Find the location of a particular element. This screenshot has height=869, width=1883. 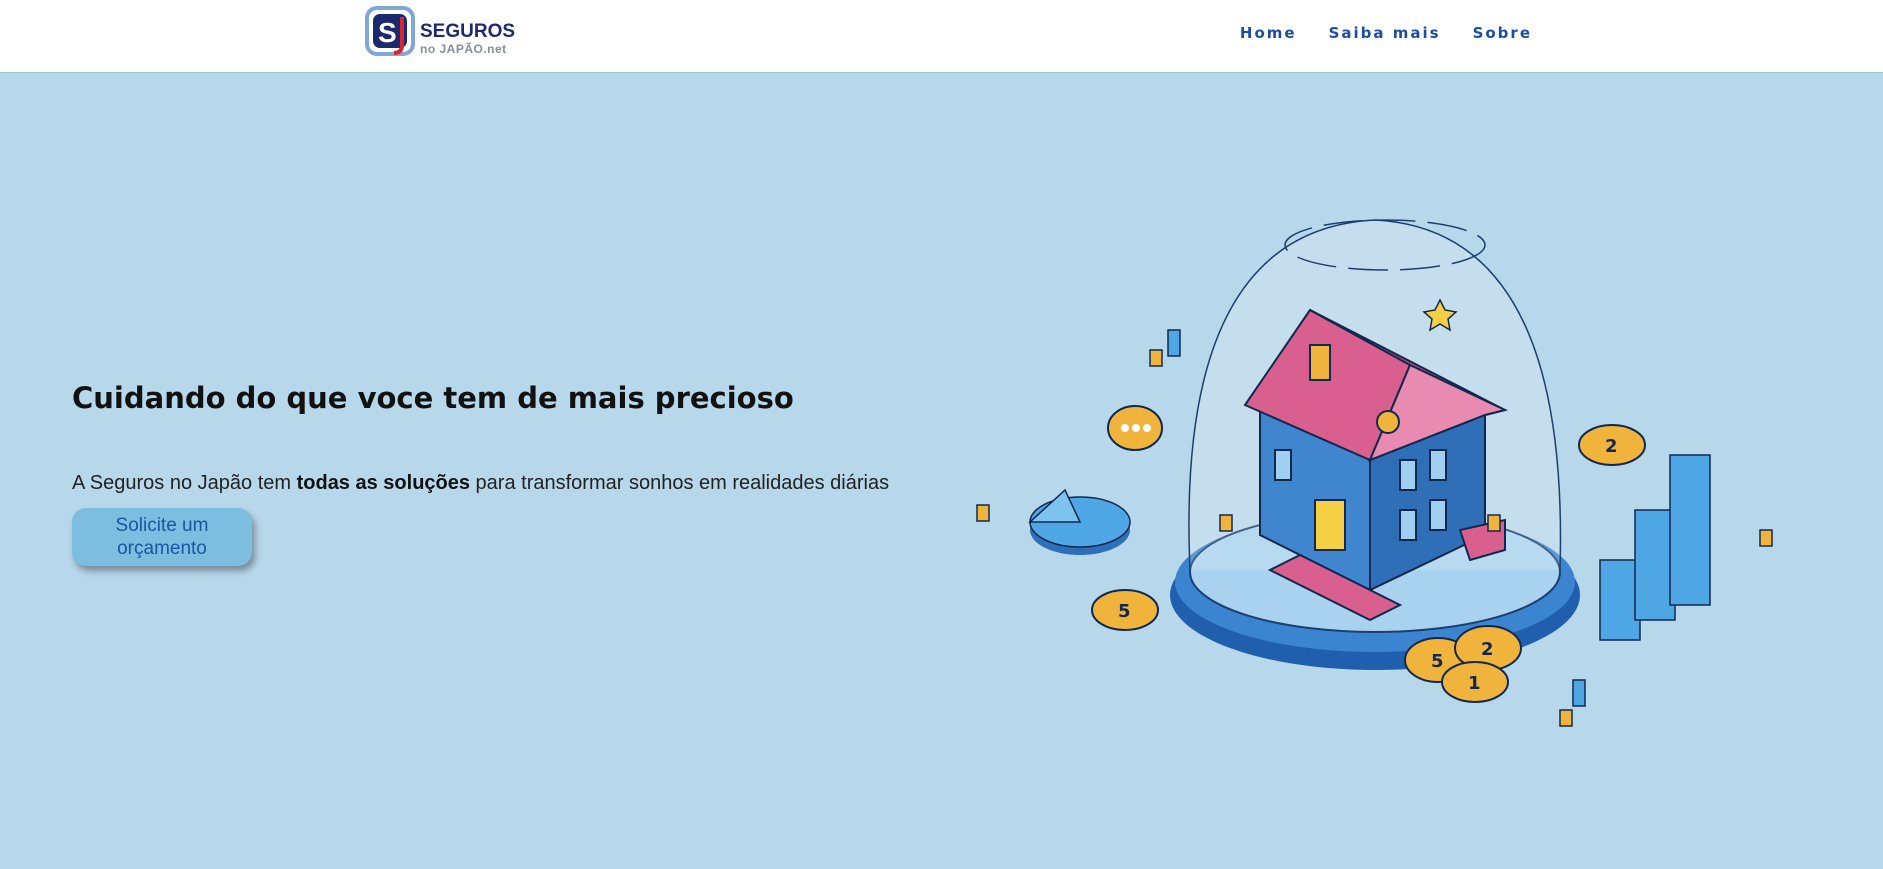

svg-text: 1 is located at coordinates (1474, 683).